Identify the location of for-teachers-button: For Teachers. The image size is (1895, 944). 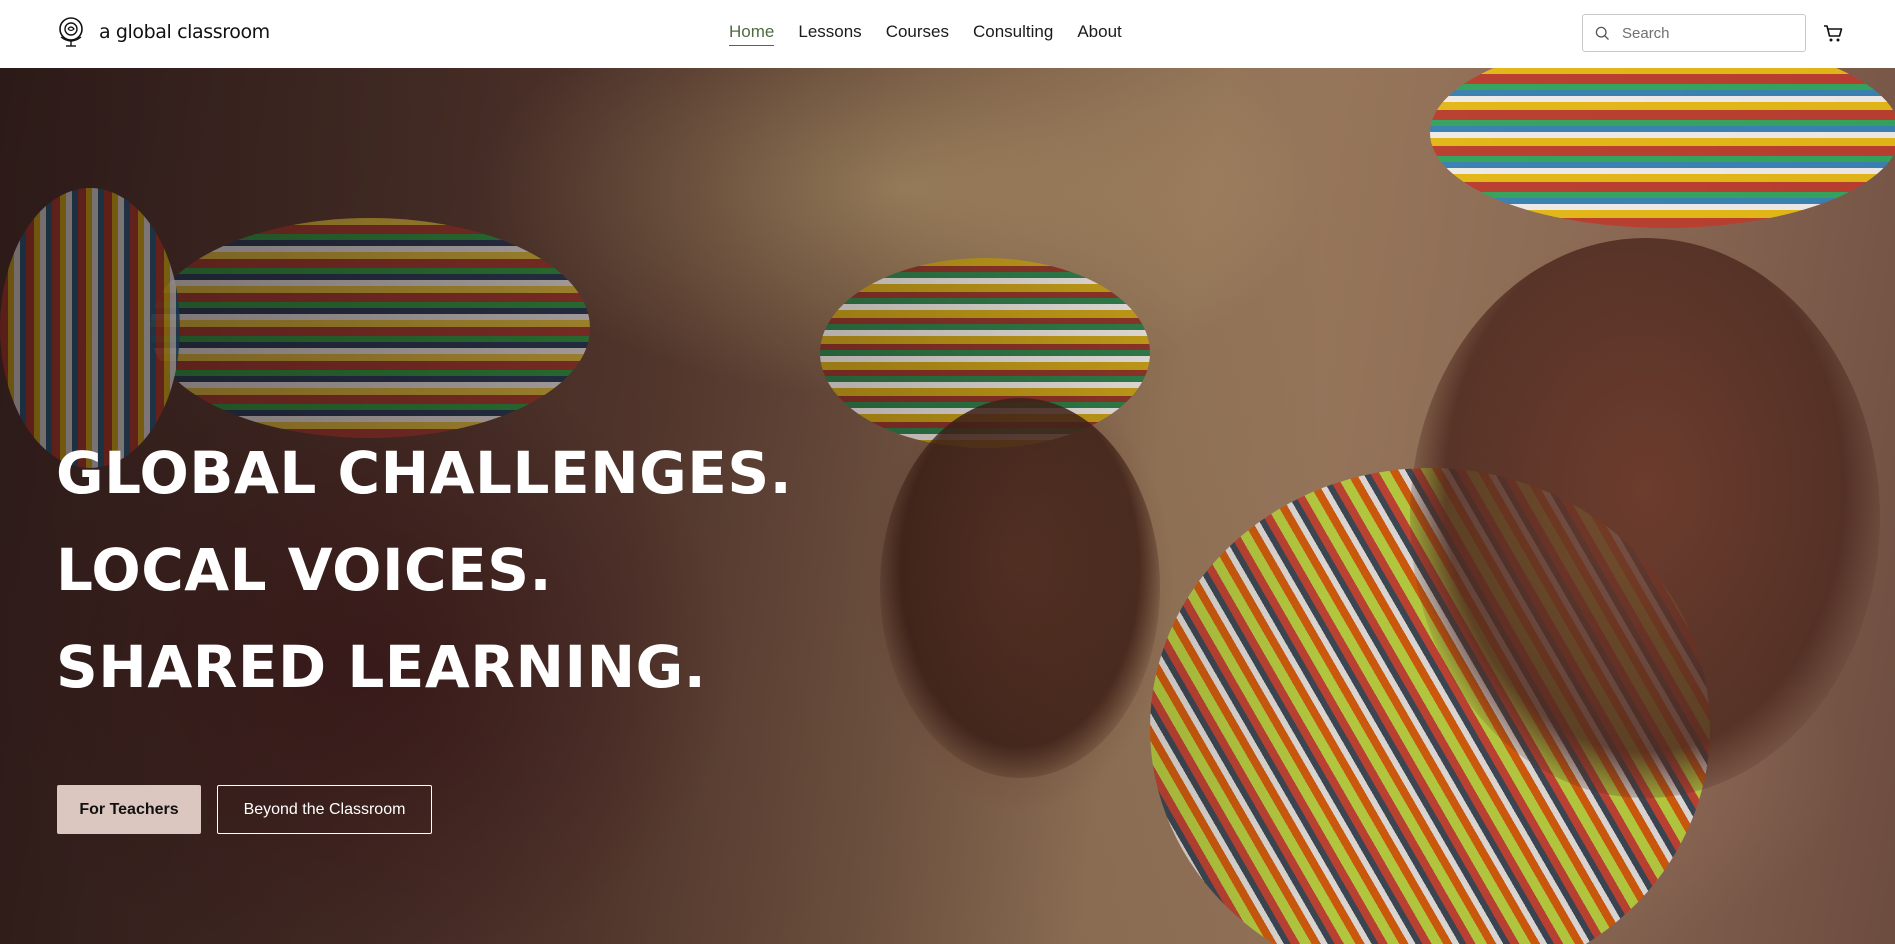
(129, 809).